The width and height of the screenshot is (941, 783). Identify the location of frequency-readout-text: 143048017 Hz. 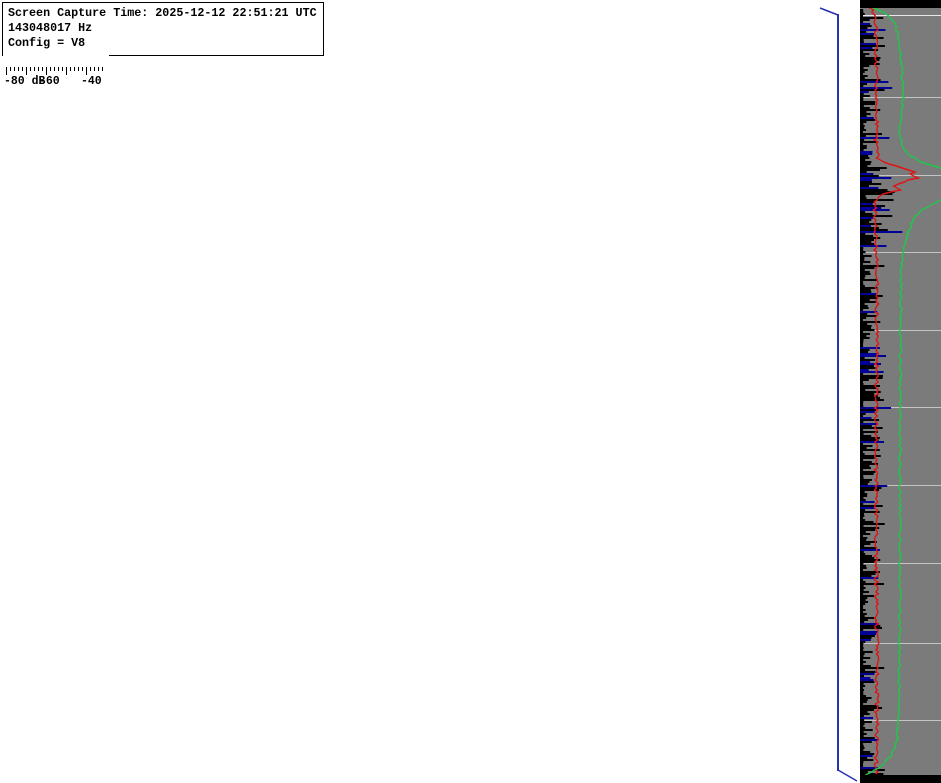
(50, 28).